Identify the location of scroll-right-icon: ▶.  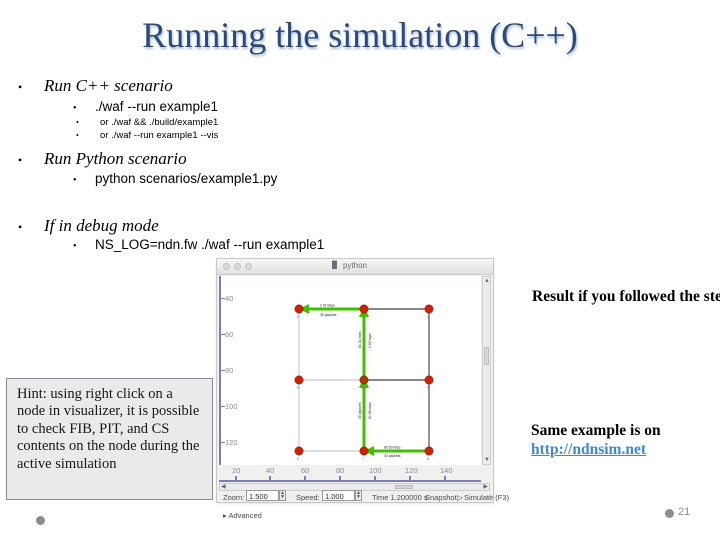
(485, 487).